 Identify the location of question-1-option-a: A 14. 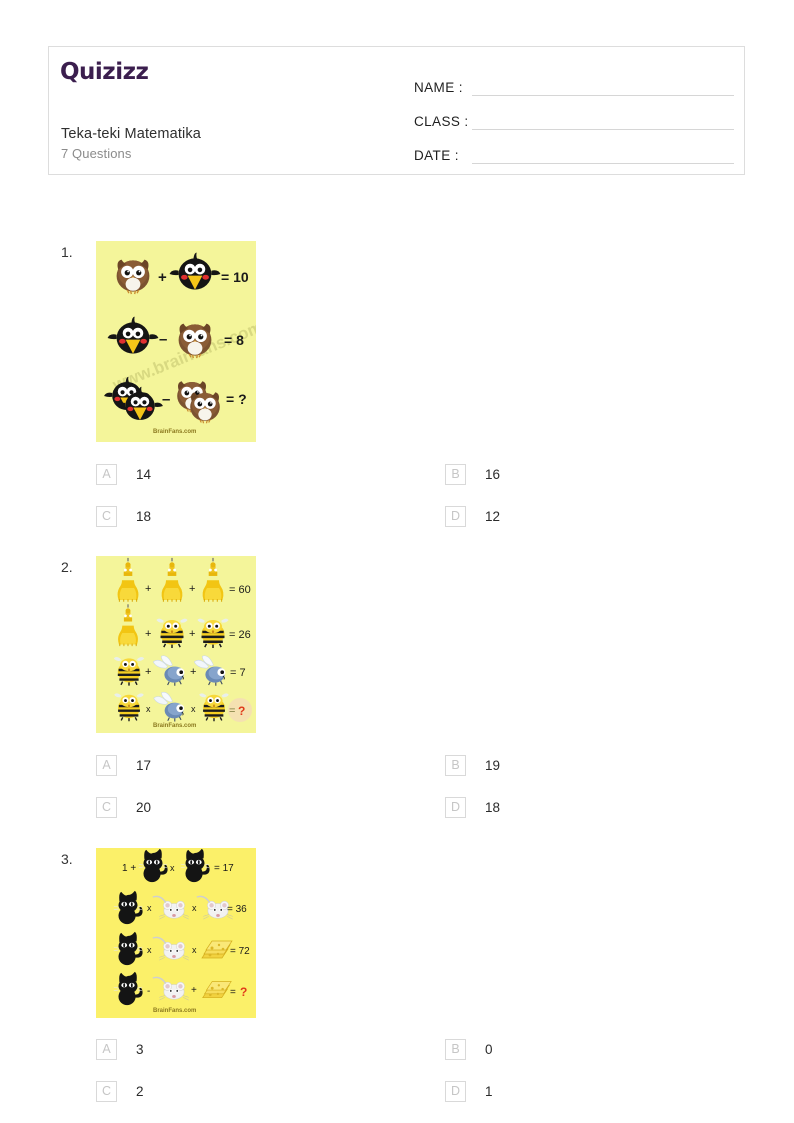
(123, 474).